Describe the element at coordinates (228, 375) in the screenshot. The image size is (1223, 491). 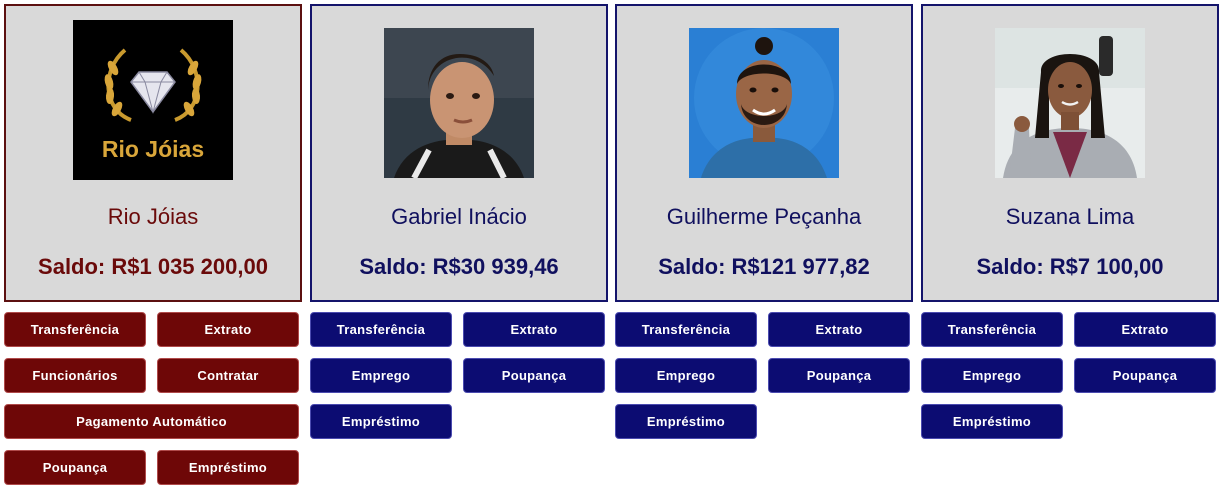
I see `hire-button: Contratar` at that location.